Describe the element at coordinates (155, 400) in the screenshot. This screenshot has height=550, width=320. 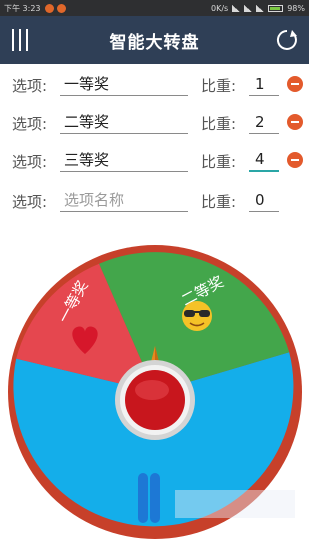
I see `spin-button` at that location.